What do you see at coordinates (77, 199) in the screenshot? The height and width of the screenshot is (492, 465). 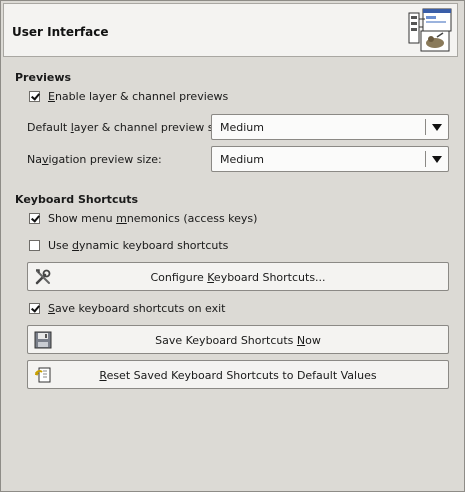 I see `shortcuts-section-title: Keyboard Shortcuts` at bounding box center [77, 199].